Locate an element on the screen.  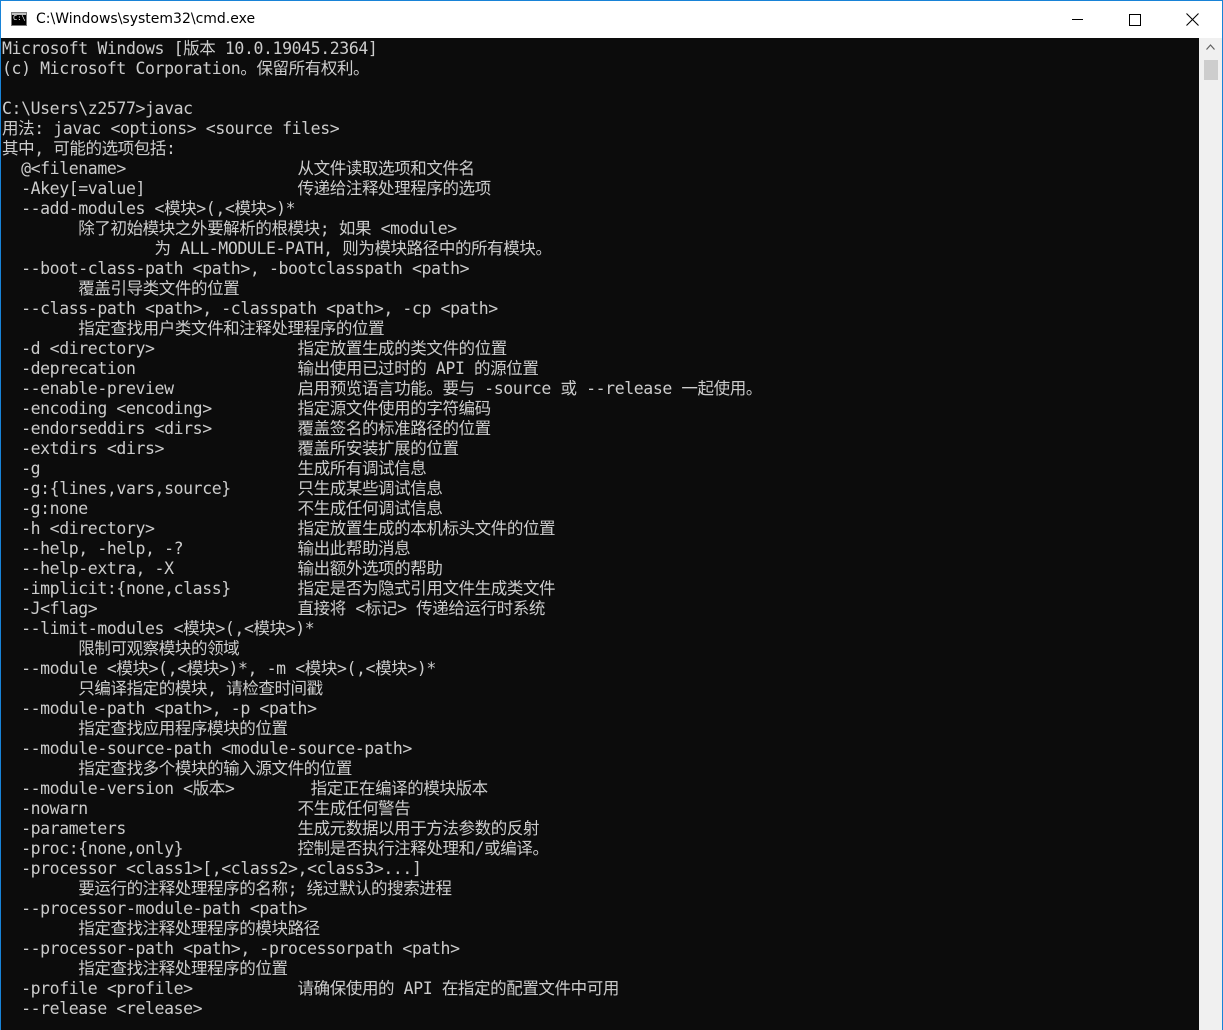
window-title: C:\Windows\system32\cmd.exe is located at coordinates (146, 19).